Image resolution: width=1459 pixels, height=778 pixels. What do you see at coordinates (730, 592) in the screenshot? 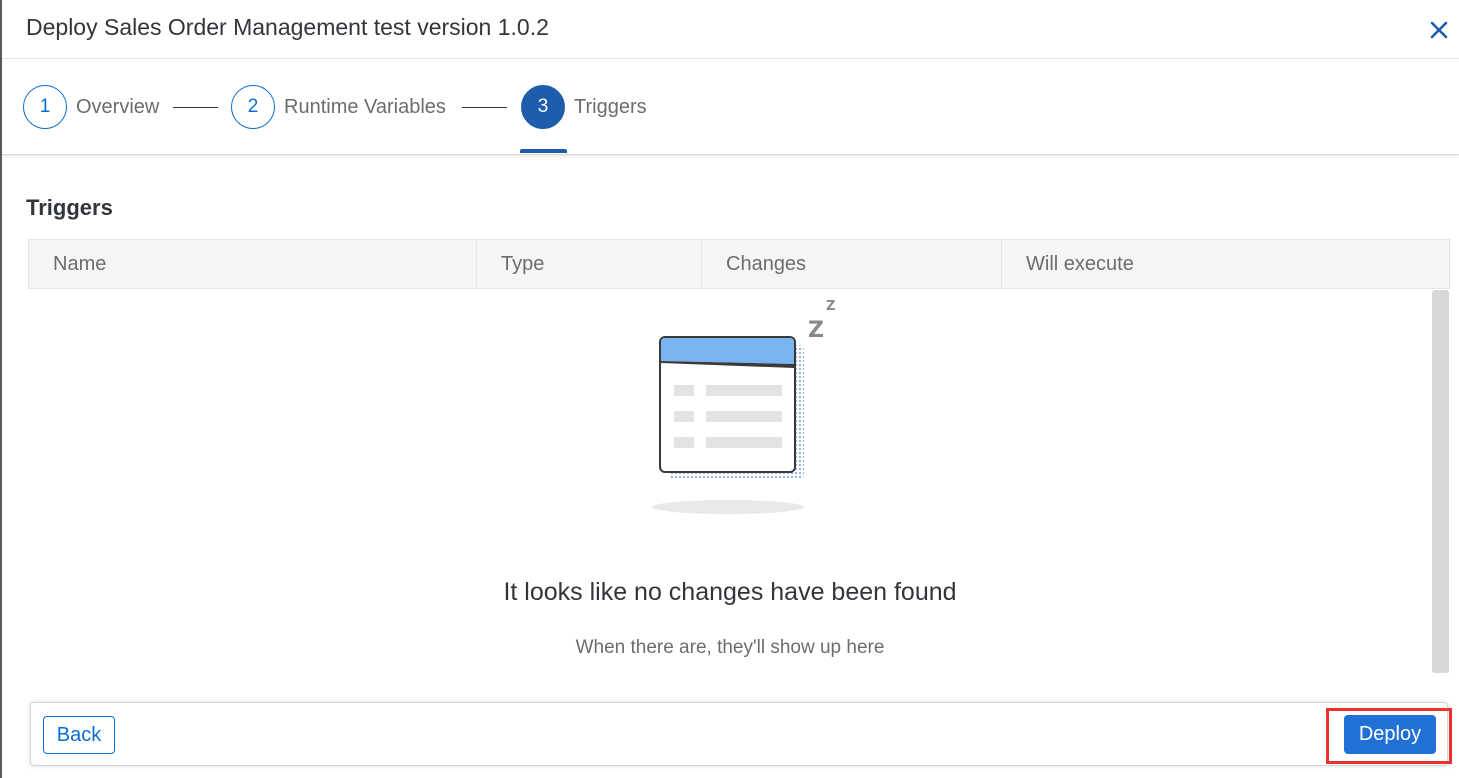
I see `empty-state-title: It looks like no changes have been found` at bounding box center [730, 592].